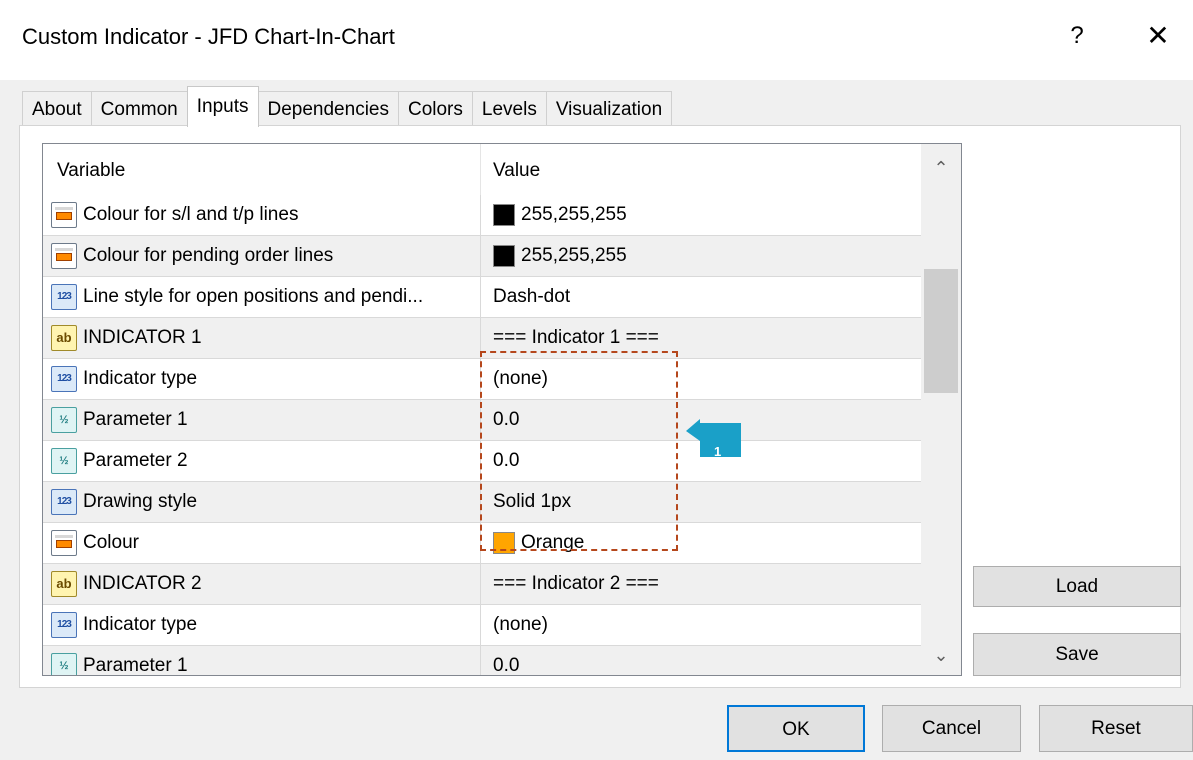 Image resolution: width=1193 pixels, height=760 pixels. Describe the element at coordinates (1077, 654) in the screenshot. I see `save-button: Save` at that location.